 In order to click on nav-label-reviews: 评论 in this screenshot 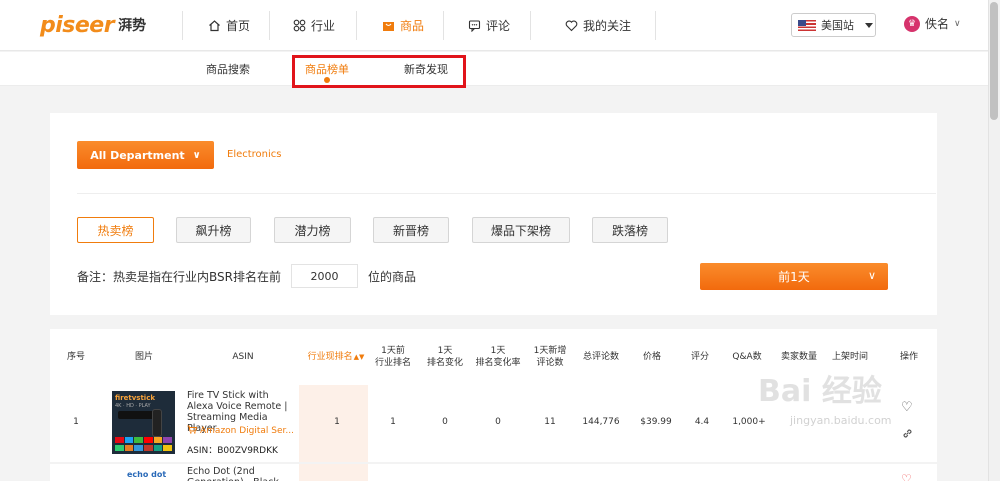, I will do `click(498, 26)`.